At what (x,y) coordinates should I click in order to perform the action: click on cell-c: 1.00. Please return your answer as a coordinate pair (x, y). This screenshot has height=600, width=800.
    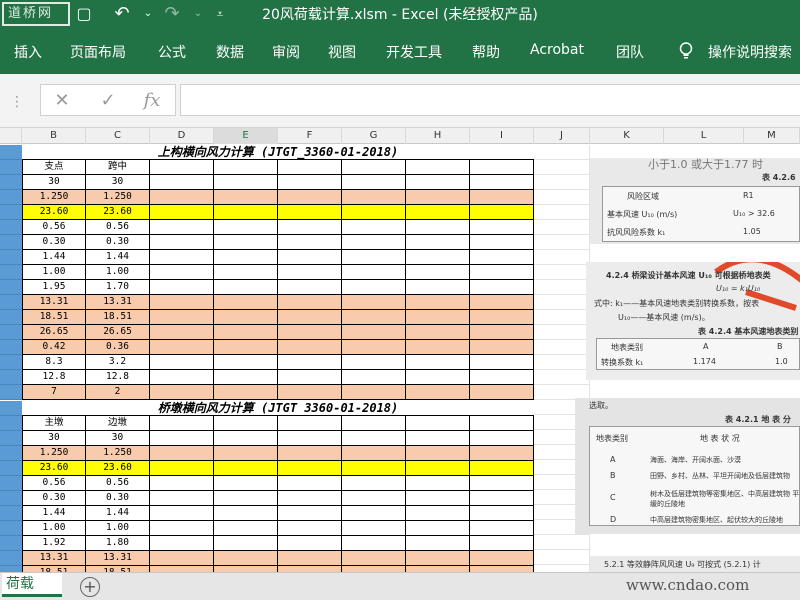
    Looking at the image, I should click on (118, 528).